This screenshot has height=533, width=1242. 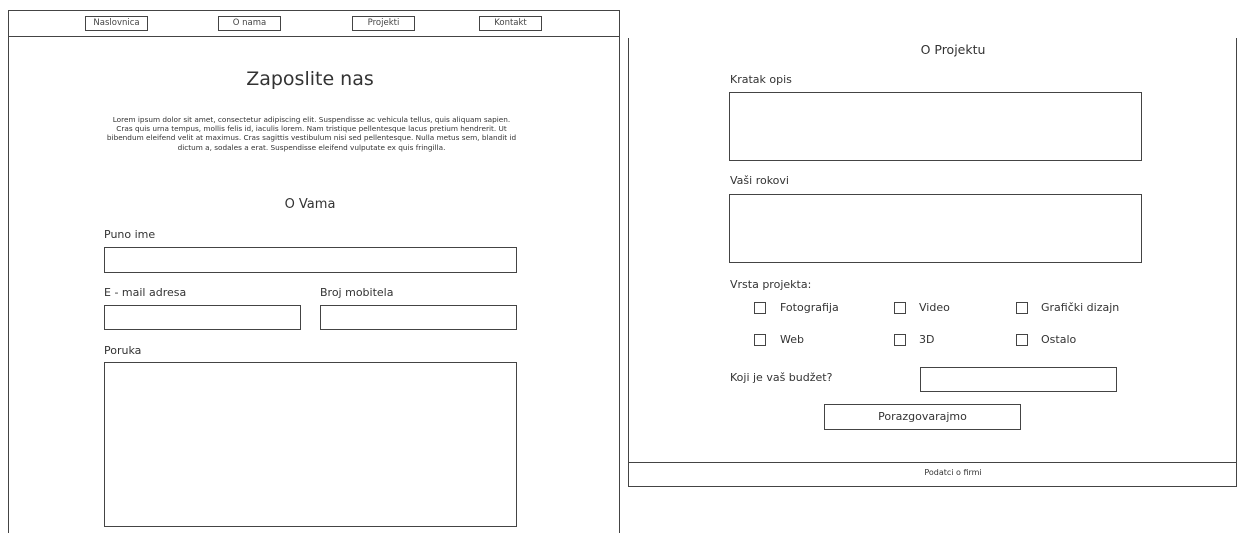 I want to click on project-type-label: Vrsta projekta:, so click(x=771, y=284).